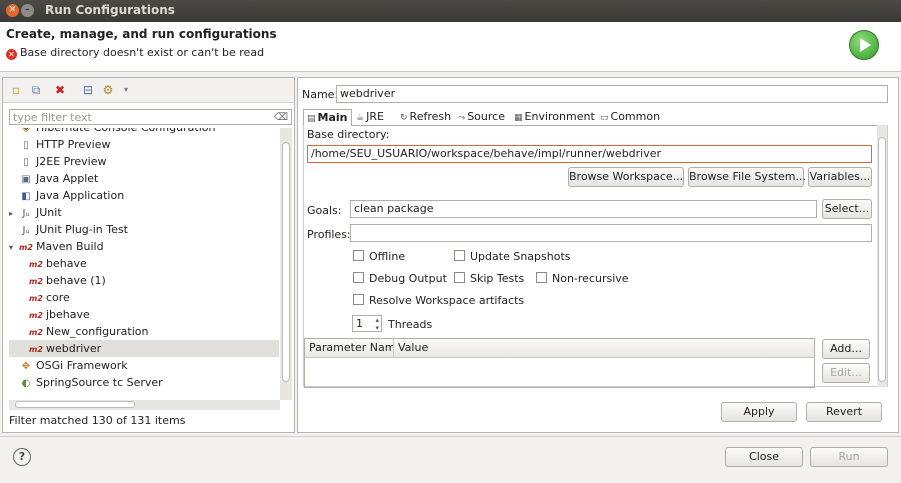  Describe the element at coordinates (144, 263) in the screenshot. I see `tree-item-behave: m2 behave` at that location.